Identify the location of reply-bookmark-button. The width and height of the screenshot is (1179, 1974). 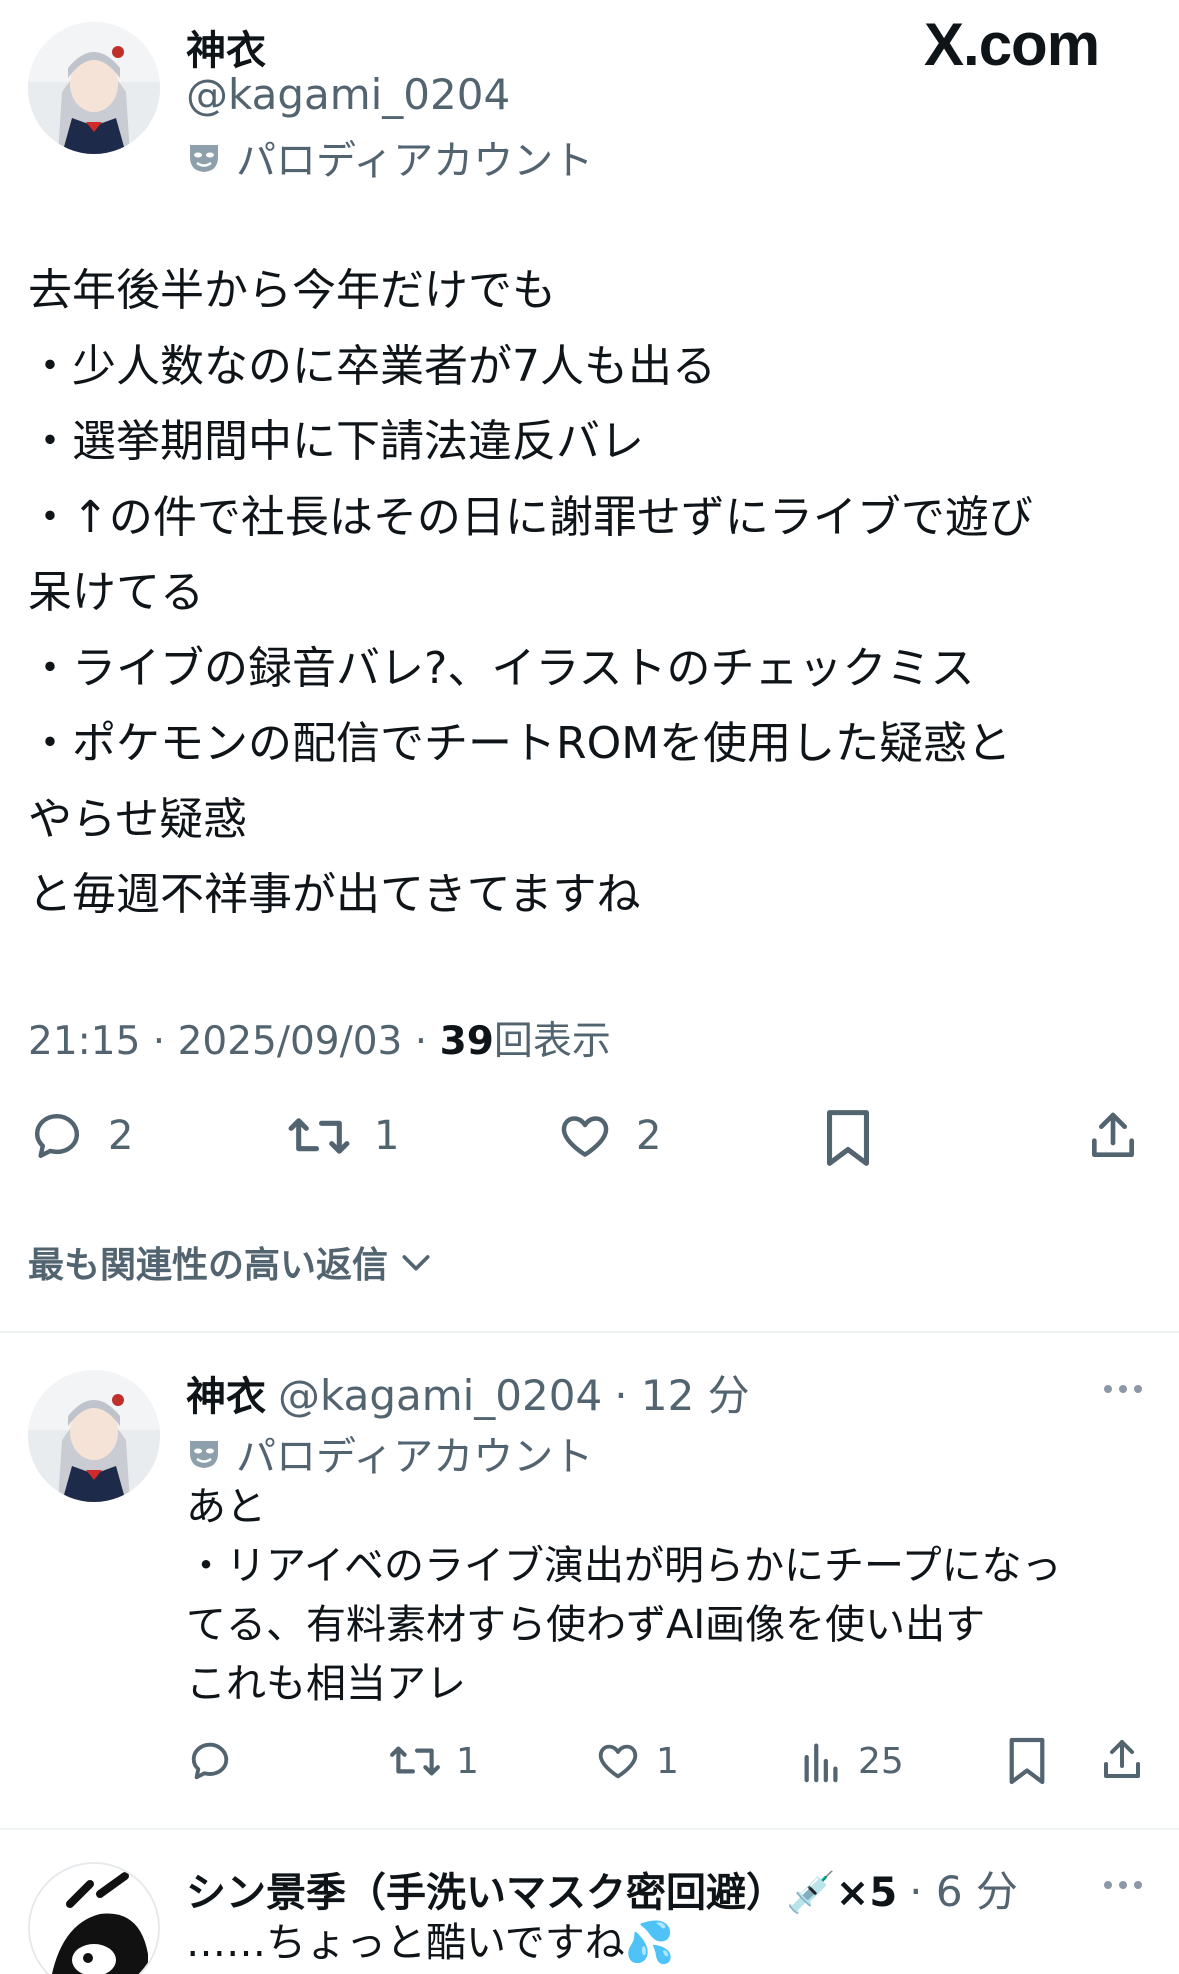
(1027, 1763).